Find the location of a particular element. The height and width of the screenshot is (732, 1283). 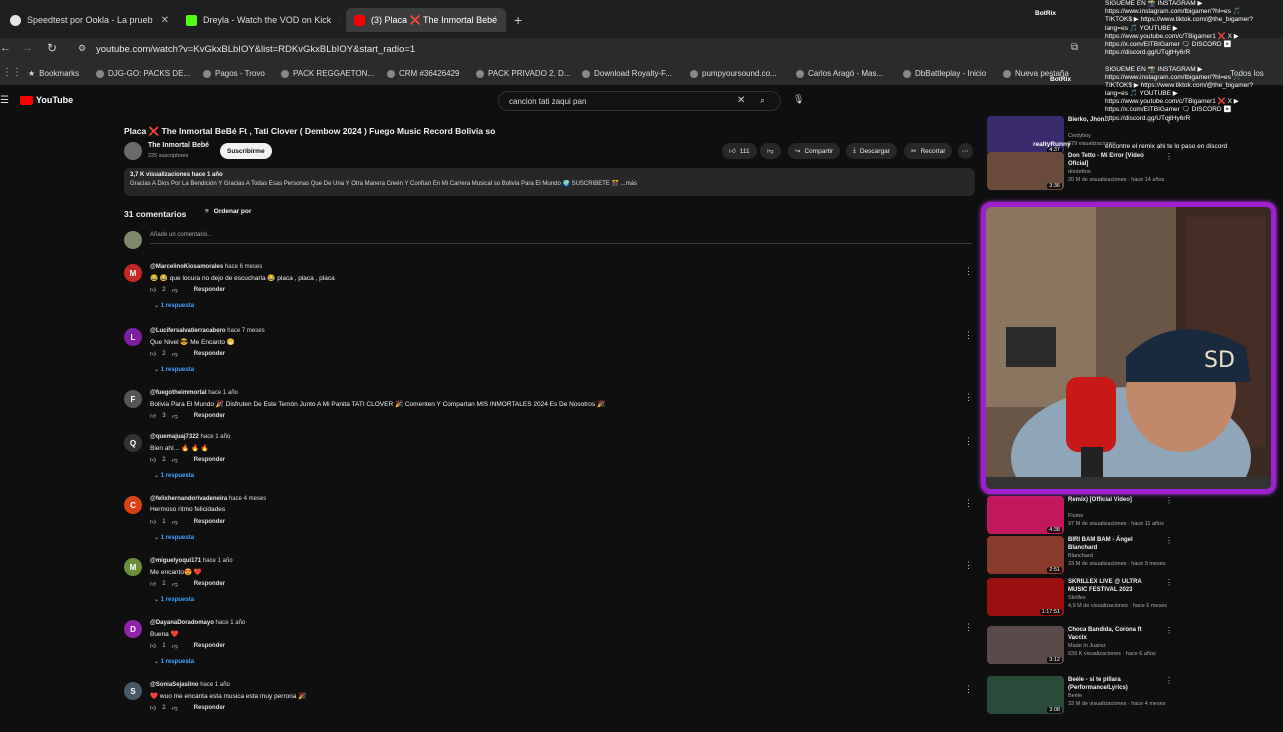

apps-icon: ⋮⋮ is located at coordinates (12, 72).